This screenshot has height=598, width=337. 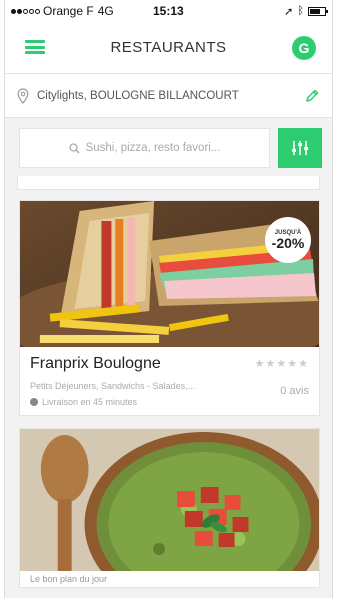 What do you see at coordinates (288, 243) in the screenshot?
I see `promo-value: -20%` at bounding box center [288, 243].